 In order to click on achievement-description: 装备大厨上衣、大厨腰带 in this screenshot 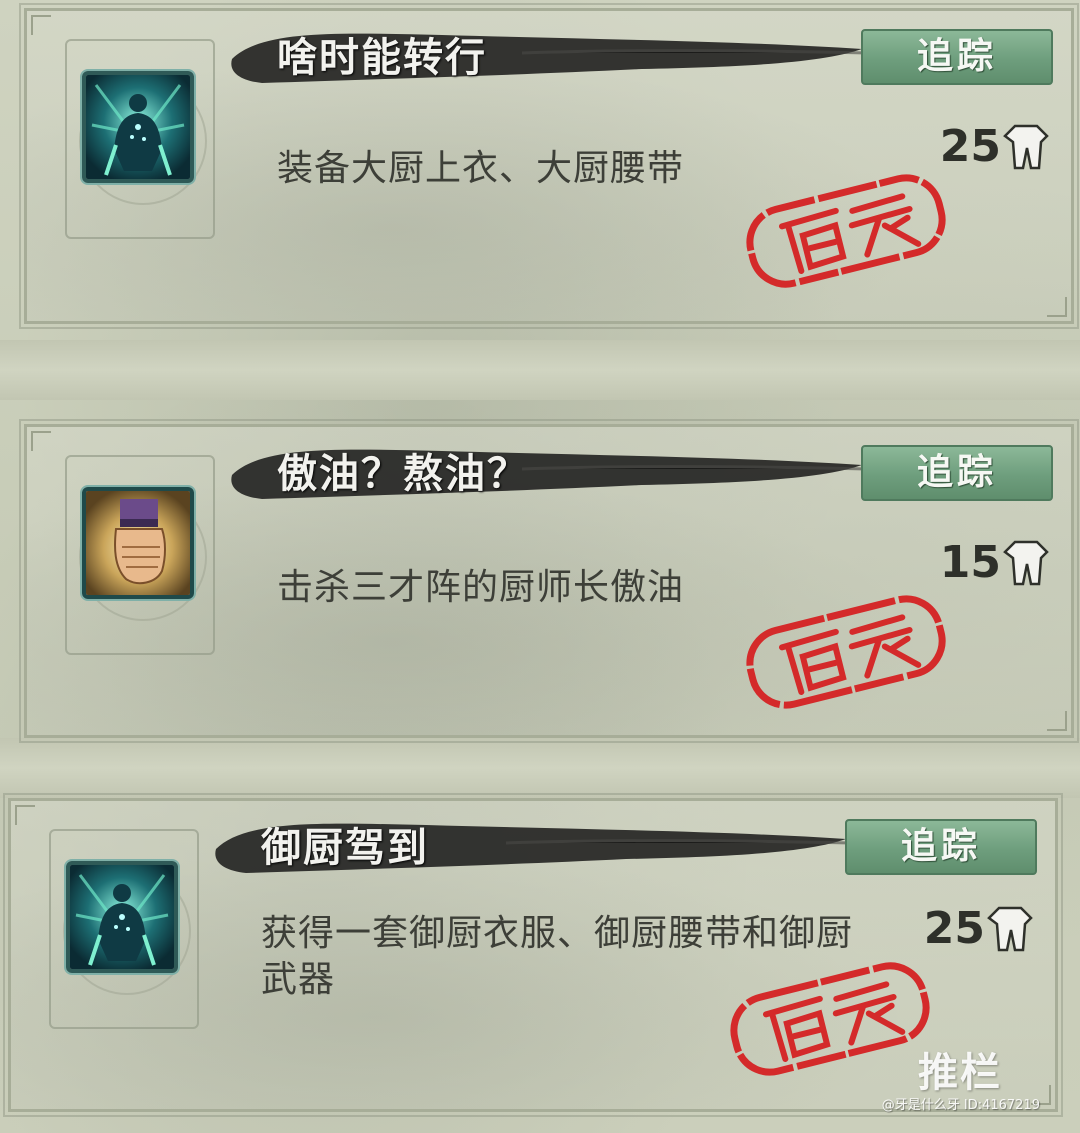, I will do `click(481, 168)`.